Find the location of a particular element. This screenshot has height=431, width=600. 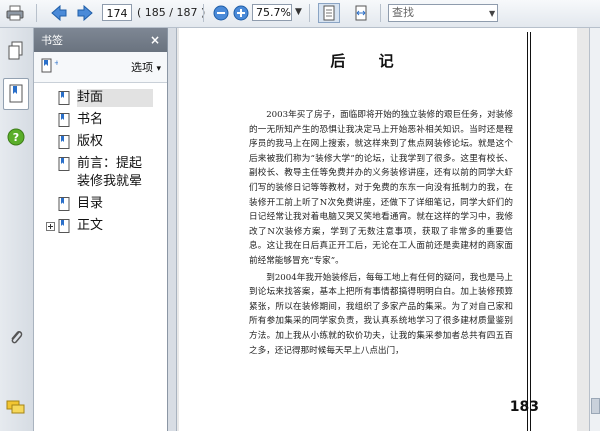

vertical-scrollbar is located at coordinates (594, 229).